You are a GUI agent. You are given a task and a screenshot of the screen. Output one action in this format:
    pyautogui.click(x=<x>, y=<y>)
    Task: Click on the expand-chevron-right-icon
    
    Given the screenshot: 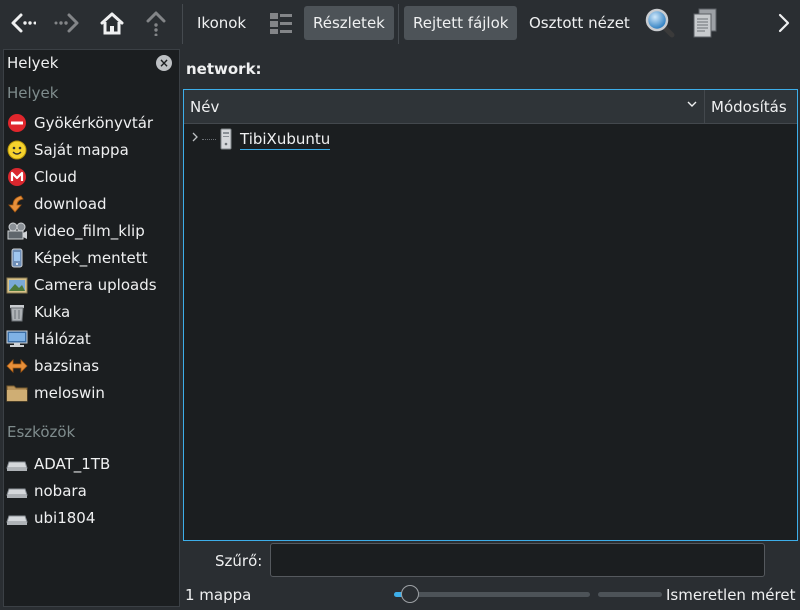 What is the action you would take?
    pyautogui.click(x=195, y=139)
    